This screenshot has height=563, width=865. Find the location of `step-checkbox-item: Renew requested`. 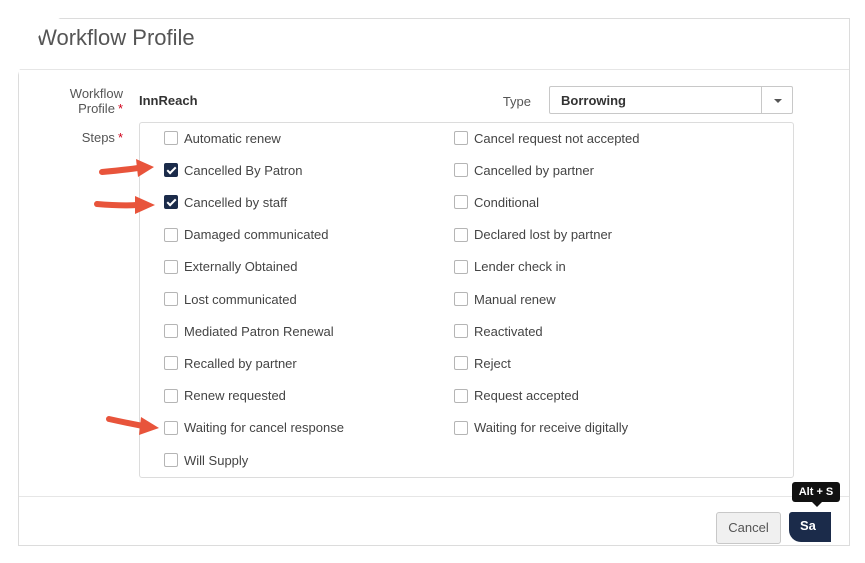

step-checkbox-item: Renew requested is located at coordinates (225, 396).